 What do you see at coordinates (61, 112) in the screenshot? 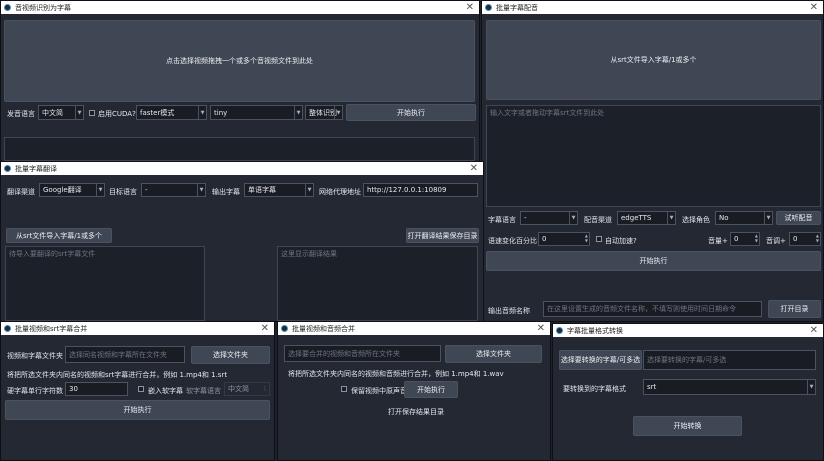
I see `language-select: 中文简 ▼` at bounding box center [61, 112].